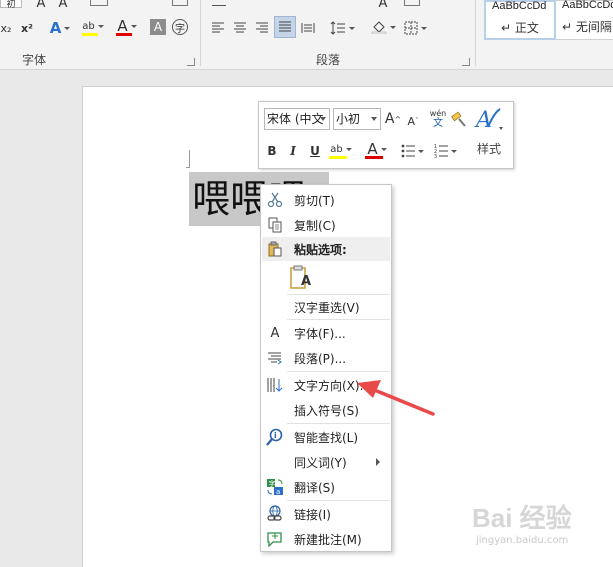  Describe the element at coordinates (522, 518) in the screenshot. I see `watermark-logo: Bai 经验` at that location.